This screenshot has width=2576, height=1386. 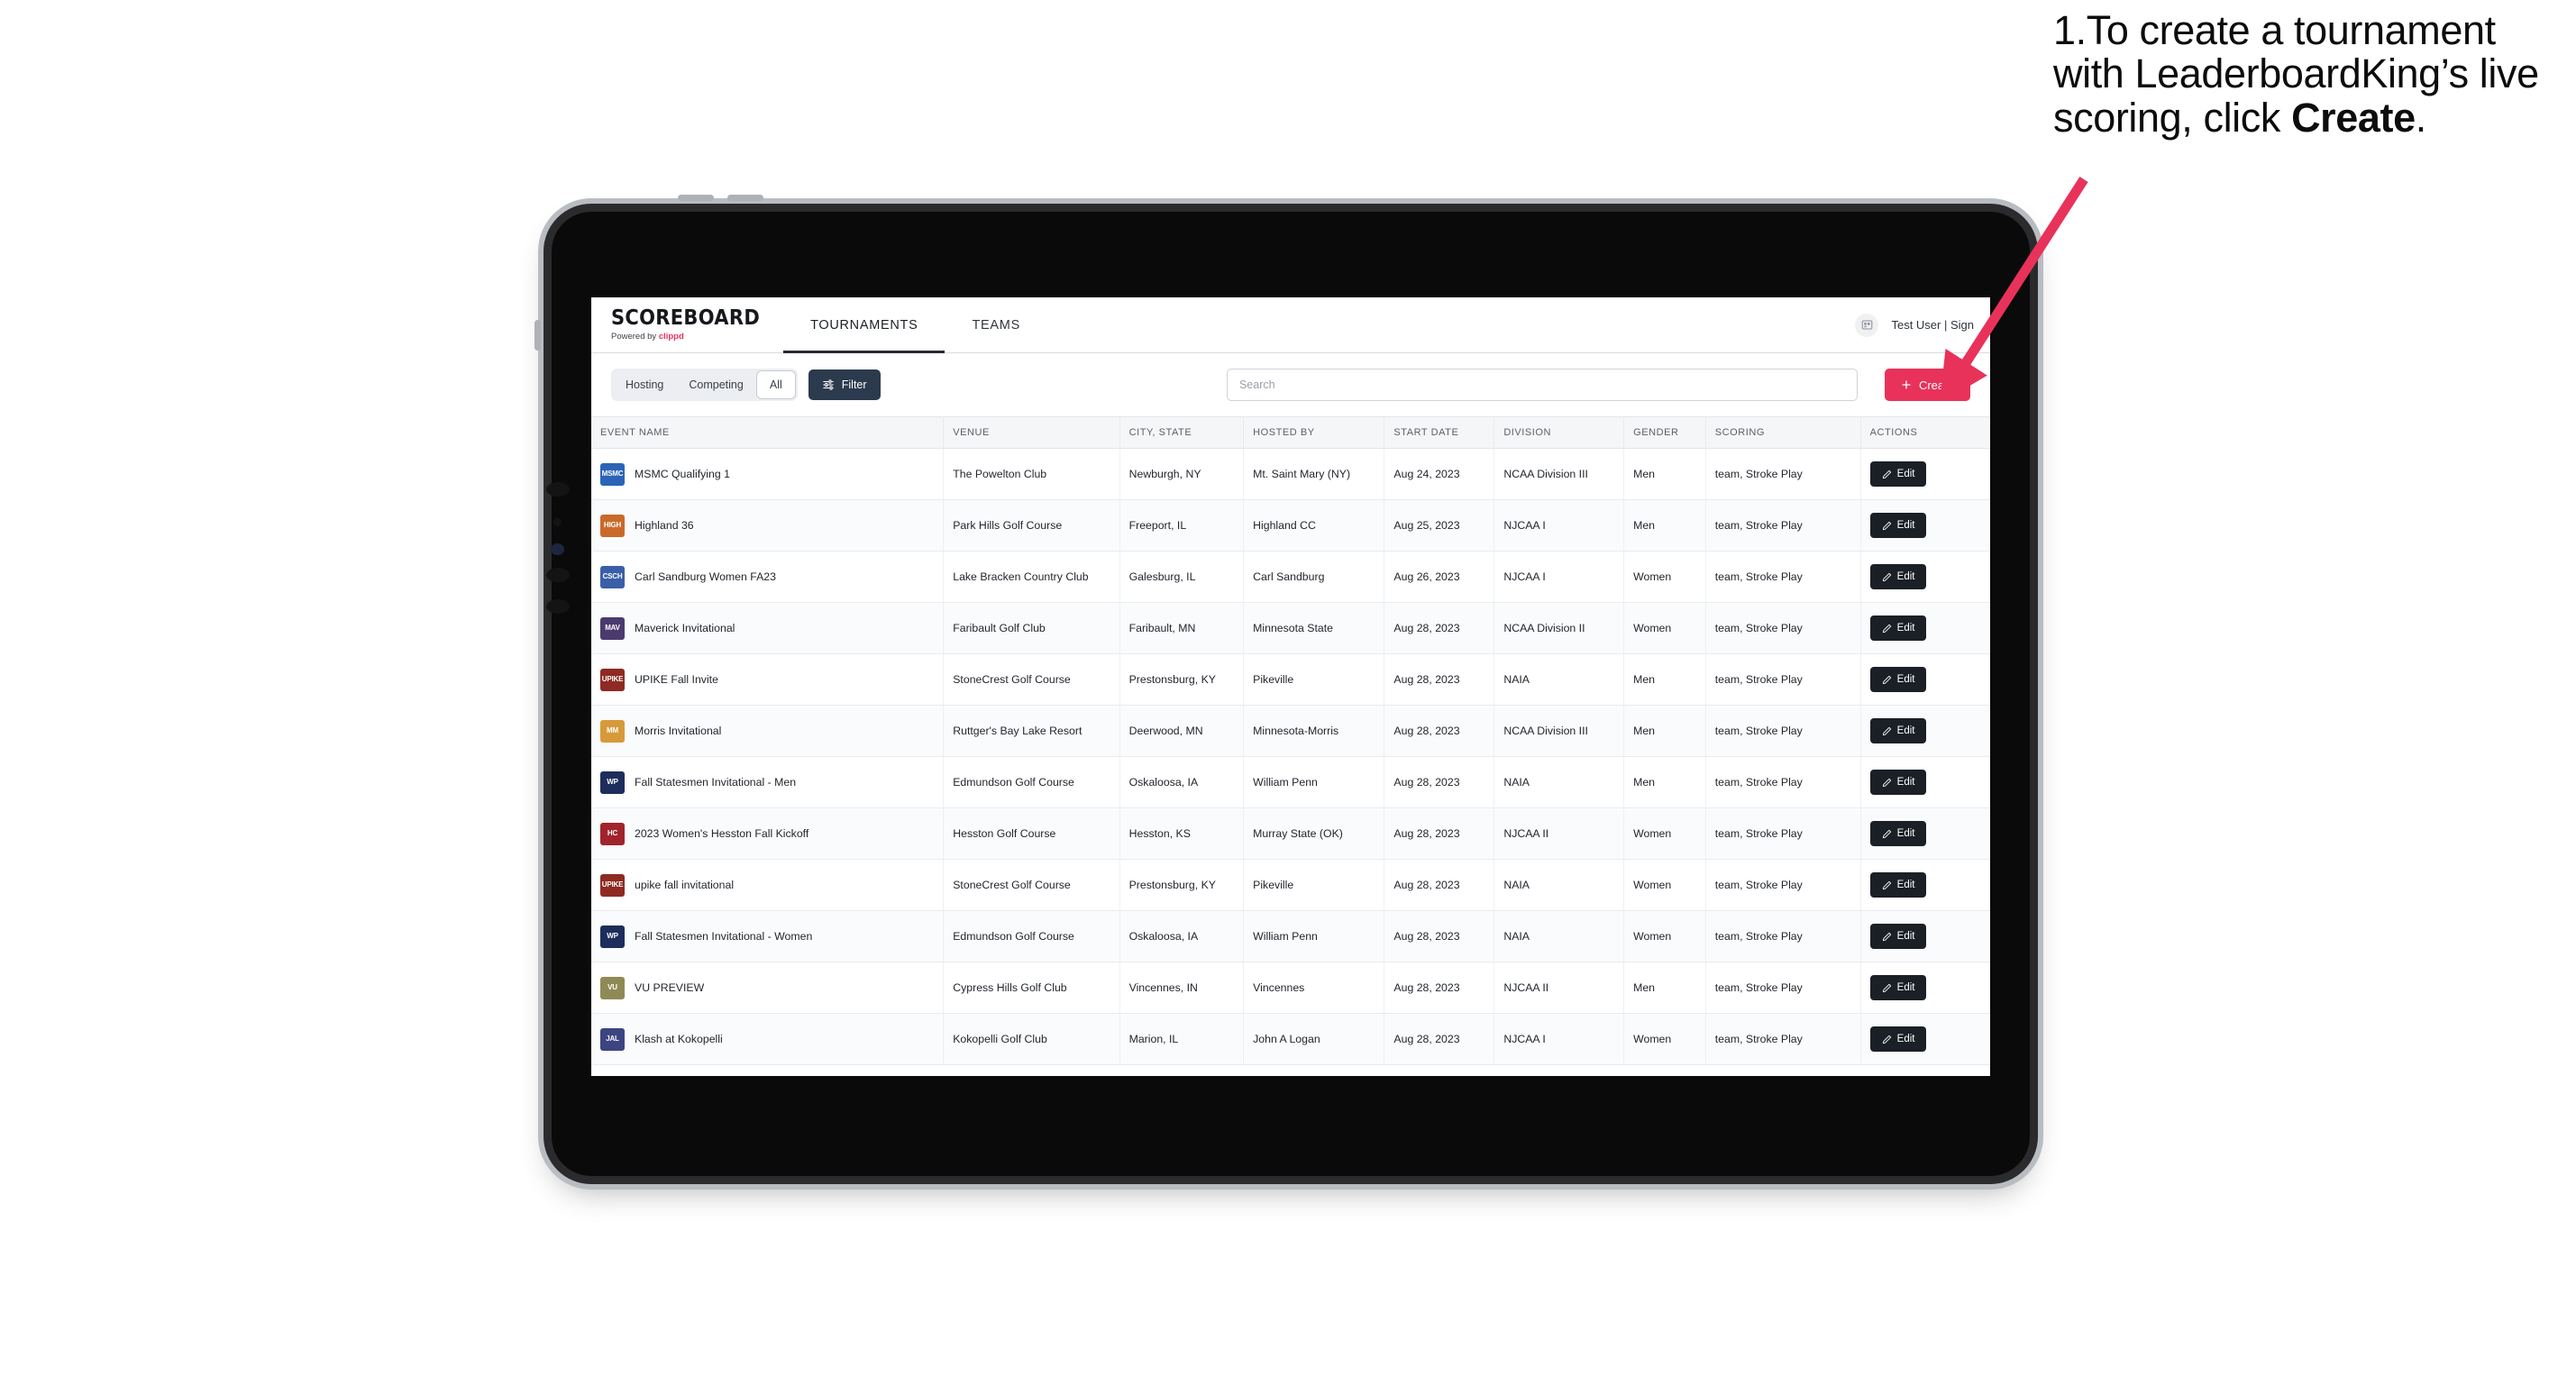 I want to click on brand-logo: SCOREBOARD Powered by clippd, so click(x=687, y=324).